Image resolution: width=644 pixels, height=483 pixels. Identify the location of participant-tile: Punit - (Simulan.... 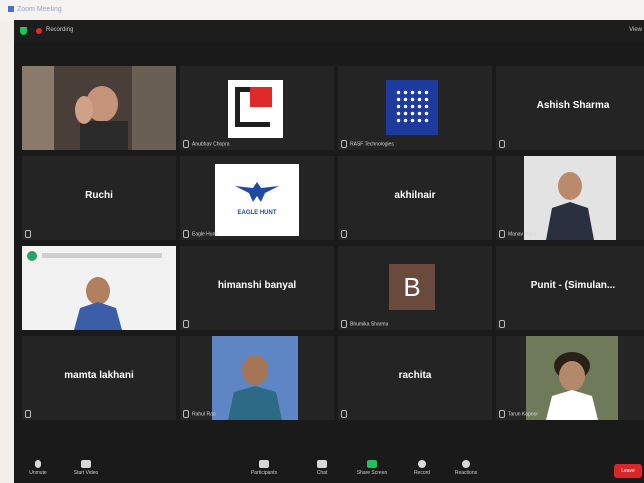
(570, 288).